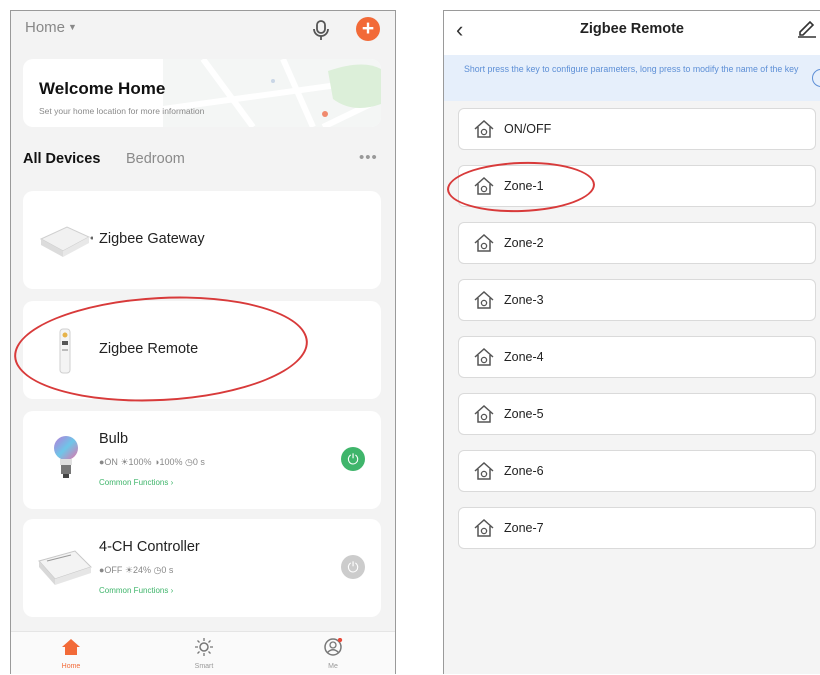  I want to click on key-row: Zone-3, so click(637, 300).